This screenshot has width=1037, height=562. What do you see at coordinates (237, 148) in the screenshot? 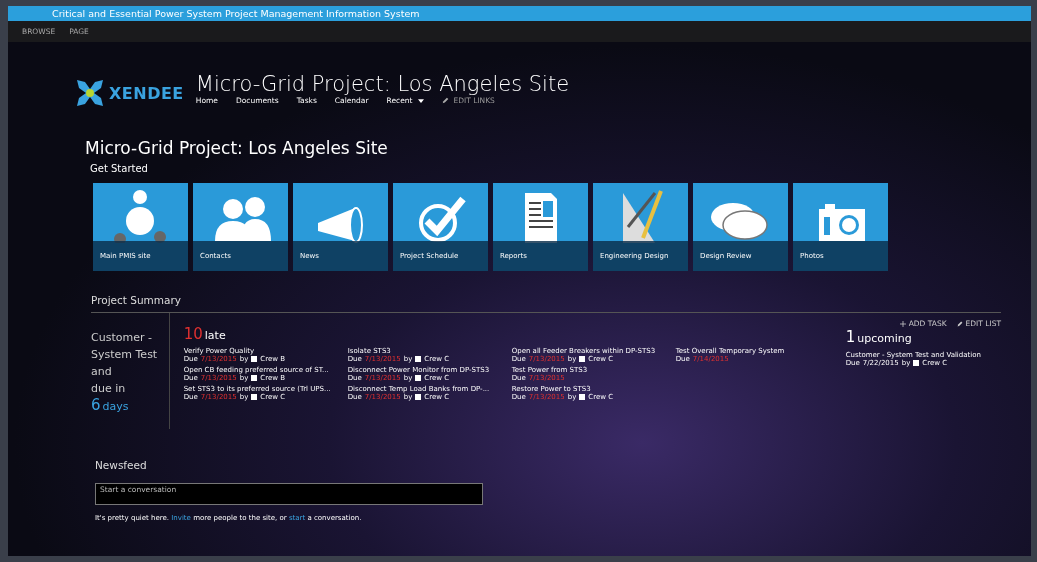
I see `page-title: Micro-Grid Project: Los Angeles Site` at bounding box center [237, 148].